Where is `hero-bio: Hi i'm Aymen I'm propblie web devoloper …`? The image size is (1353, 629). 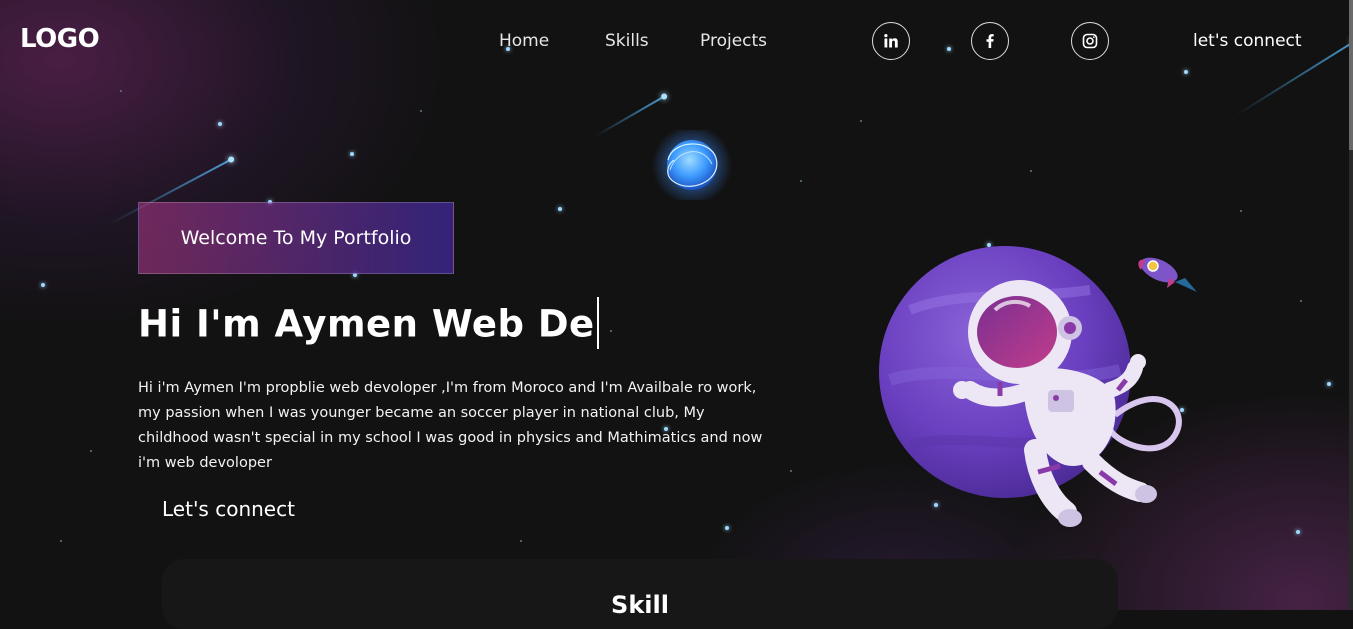
hero-bio: Hi i'm Aymen I'm propblie web devoloper … is located at coordinates (450, 425).